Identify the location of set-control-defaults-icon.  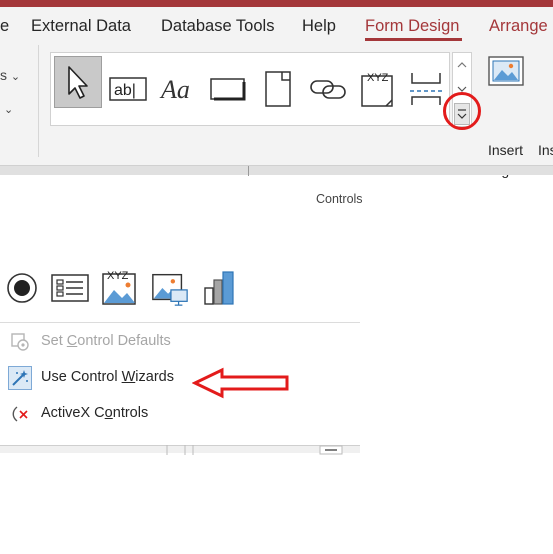
(20, 342).